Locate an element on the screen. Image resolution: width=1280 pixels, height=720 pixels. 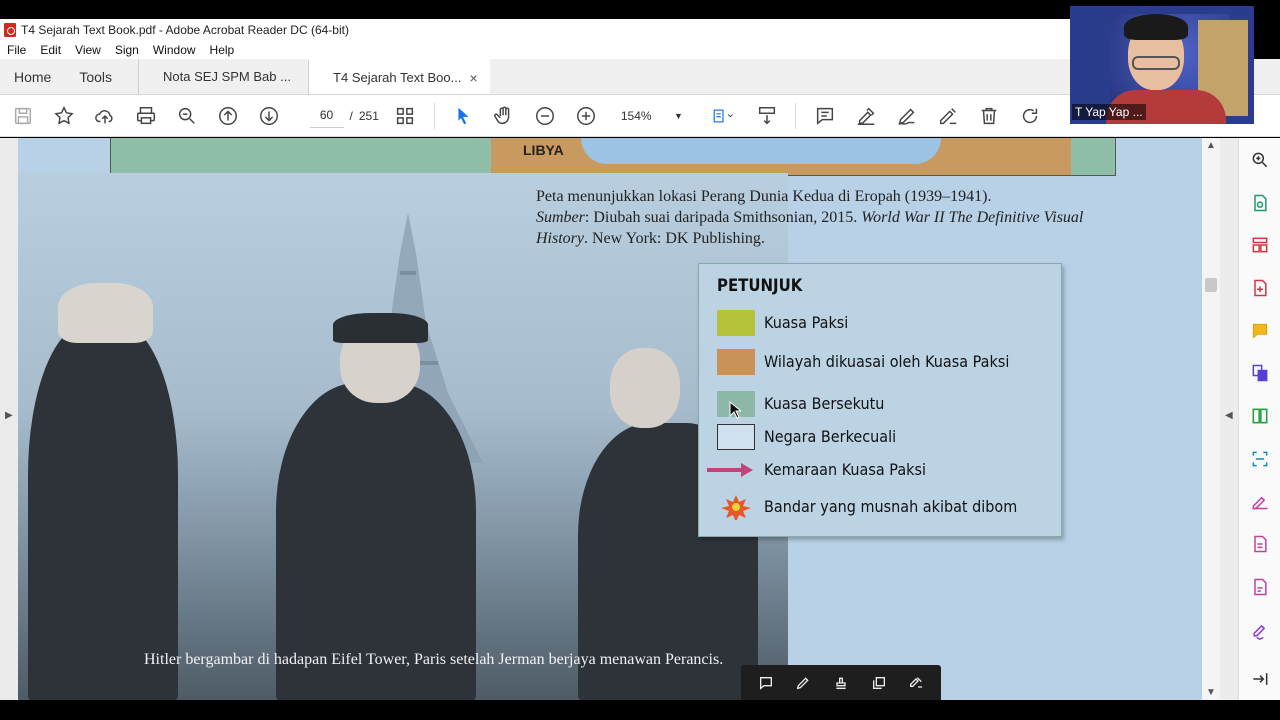
map-fragment: LIBYA is located at coordinates (613, 157).